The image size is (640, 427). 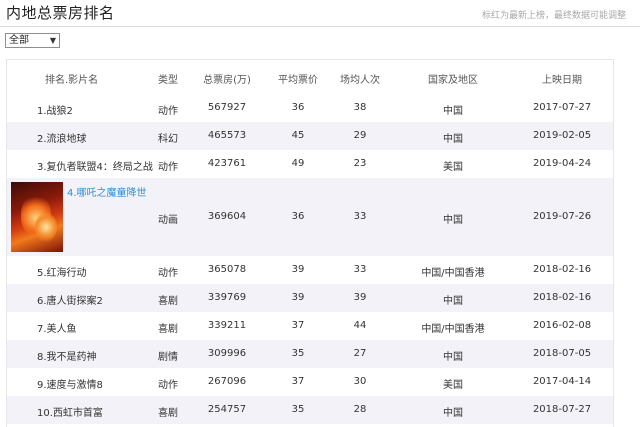 I want to click on movie-name-link: 3.复仇者联盟4：终局之战, so click(x=95, y=165).